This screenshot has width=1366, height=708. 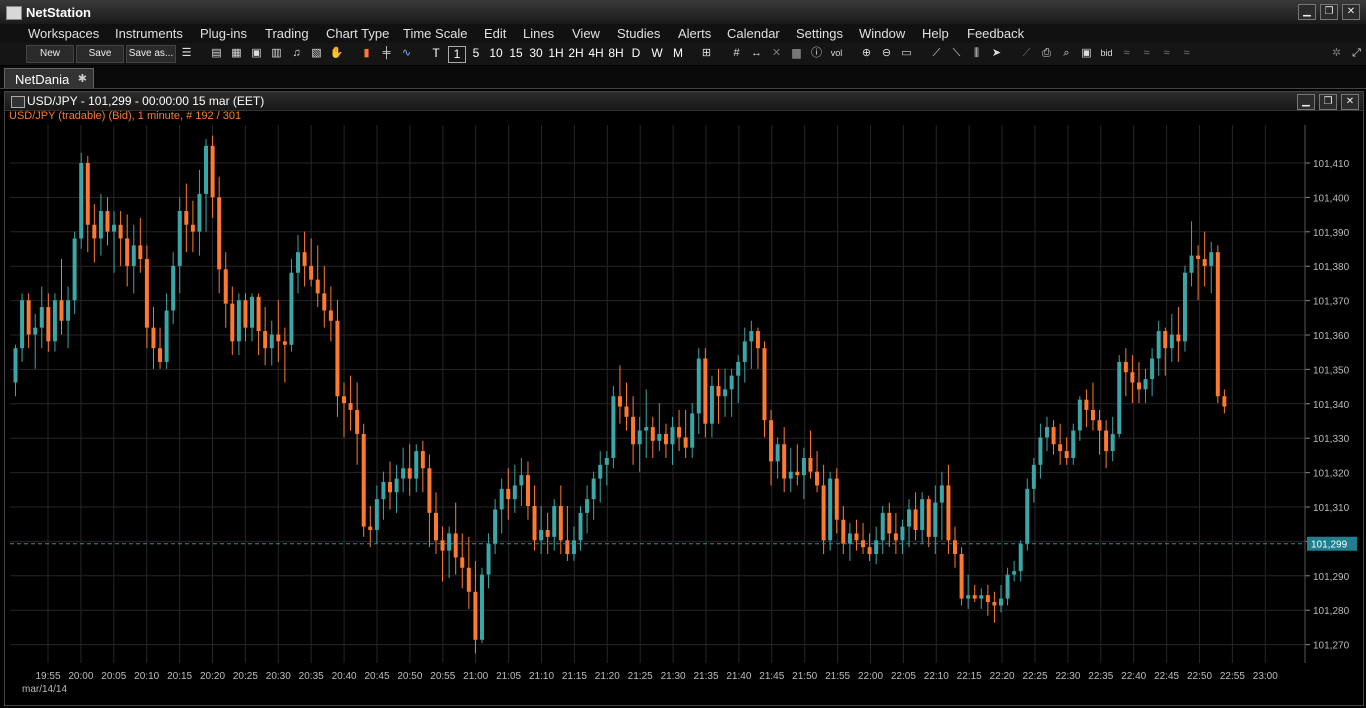 What do you see at coordinates (1331, 646) in the screenshot?
I see `y-tick-label: 101,270` at bounding box center [1331, 646].